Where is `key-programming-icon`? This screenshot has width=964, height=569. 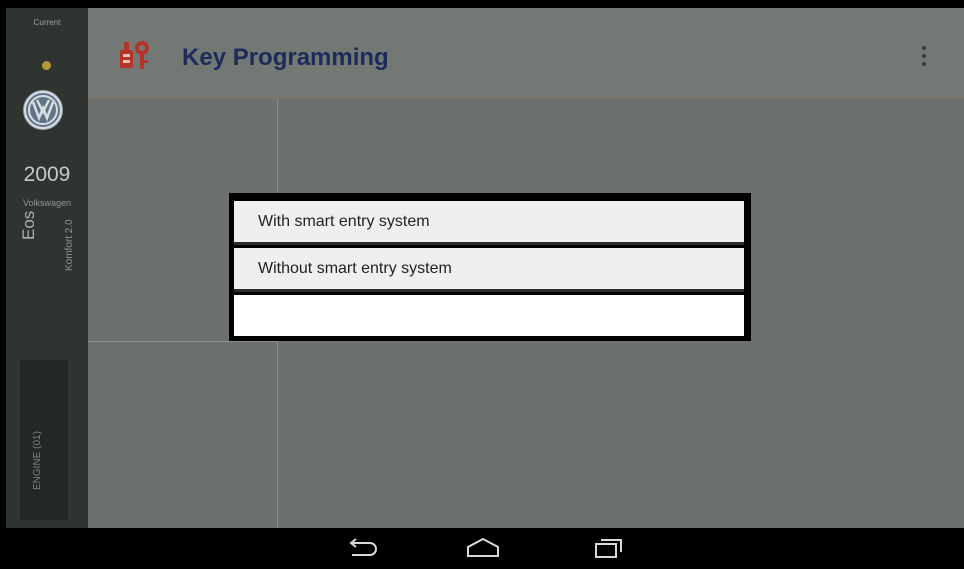 key-programming-icon is located at coordinates (135, 55).